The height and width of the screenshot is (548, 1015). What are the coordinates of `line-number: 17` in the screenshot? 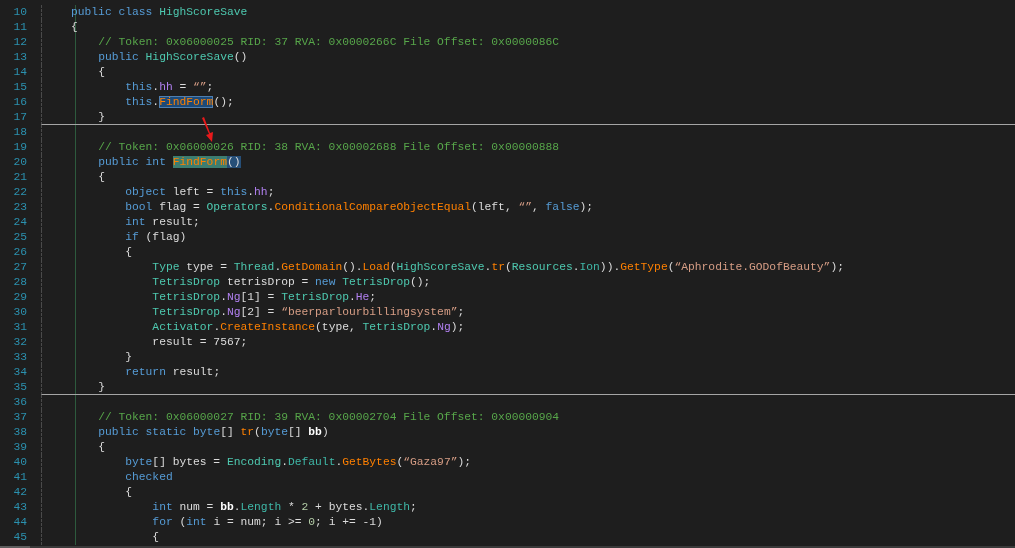 It's located at (20, 117).